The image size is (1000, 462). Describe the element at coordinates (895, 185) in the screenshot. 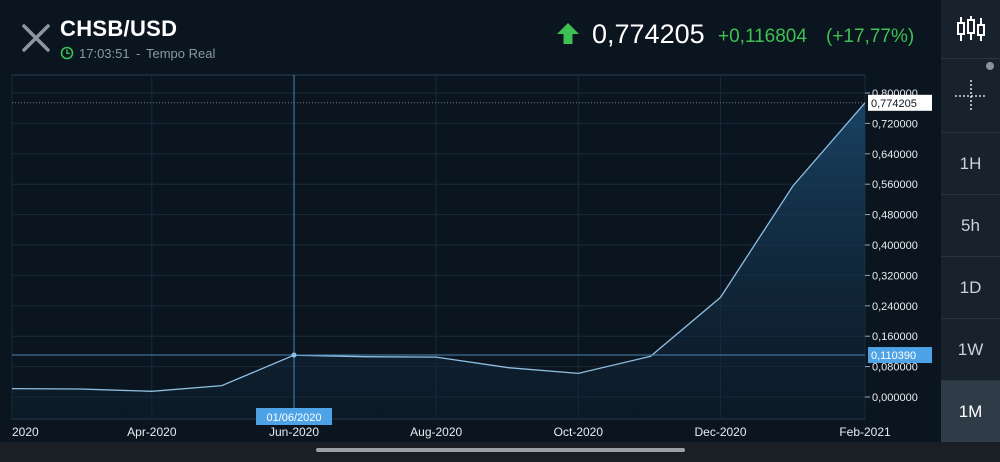

I see `y-tick-label: 0,560000` at that location.